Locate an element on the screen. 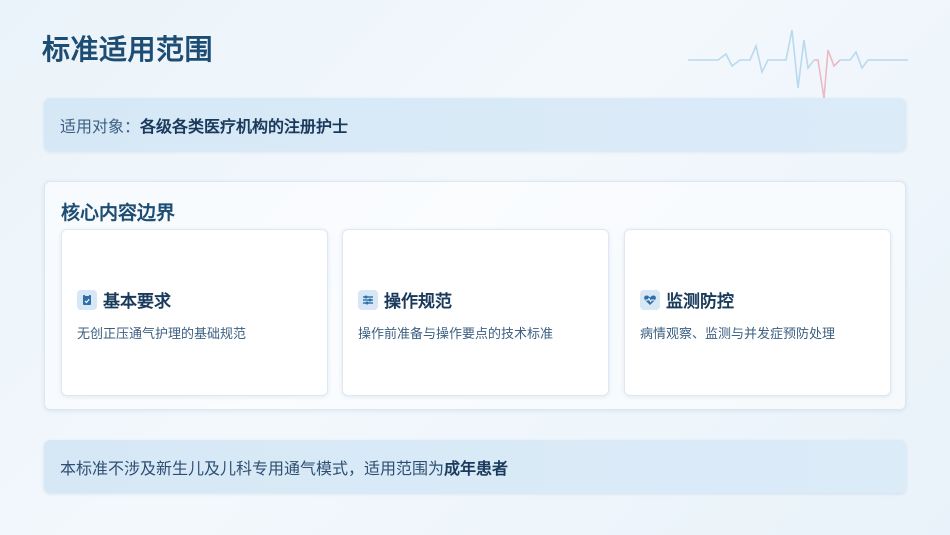 The image size is (950, 535). note-text: 本标准不涉及新生儿及儿科专用通气模式，适用范围为 is located at coordinates (252, 468).